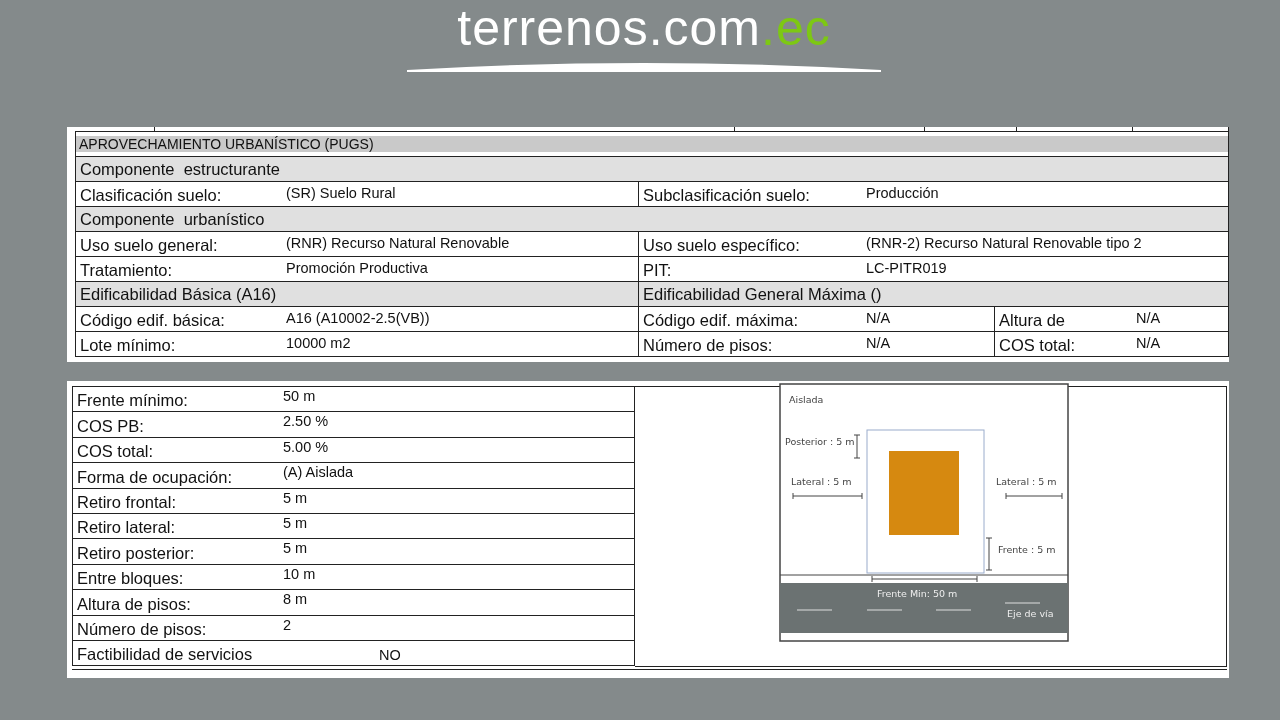 This screenshot has width=1280, height=720. Describe the element at coordinates (126, 270) in the screenshot. I see `field-label: Tratamiento:` at that location.